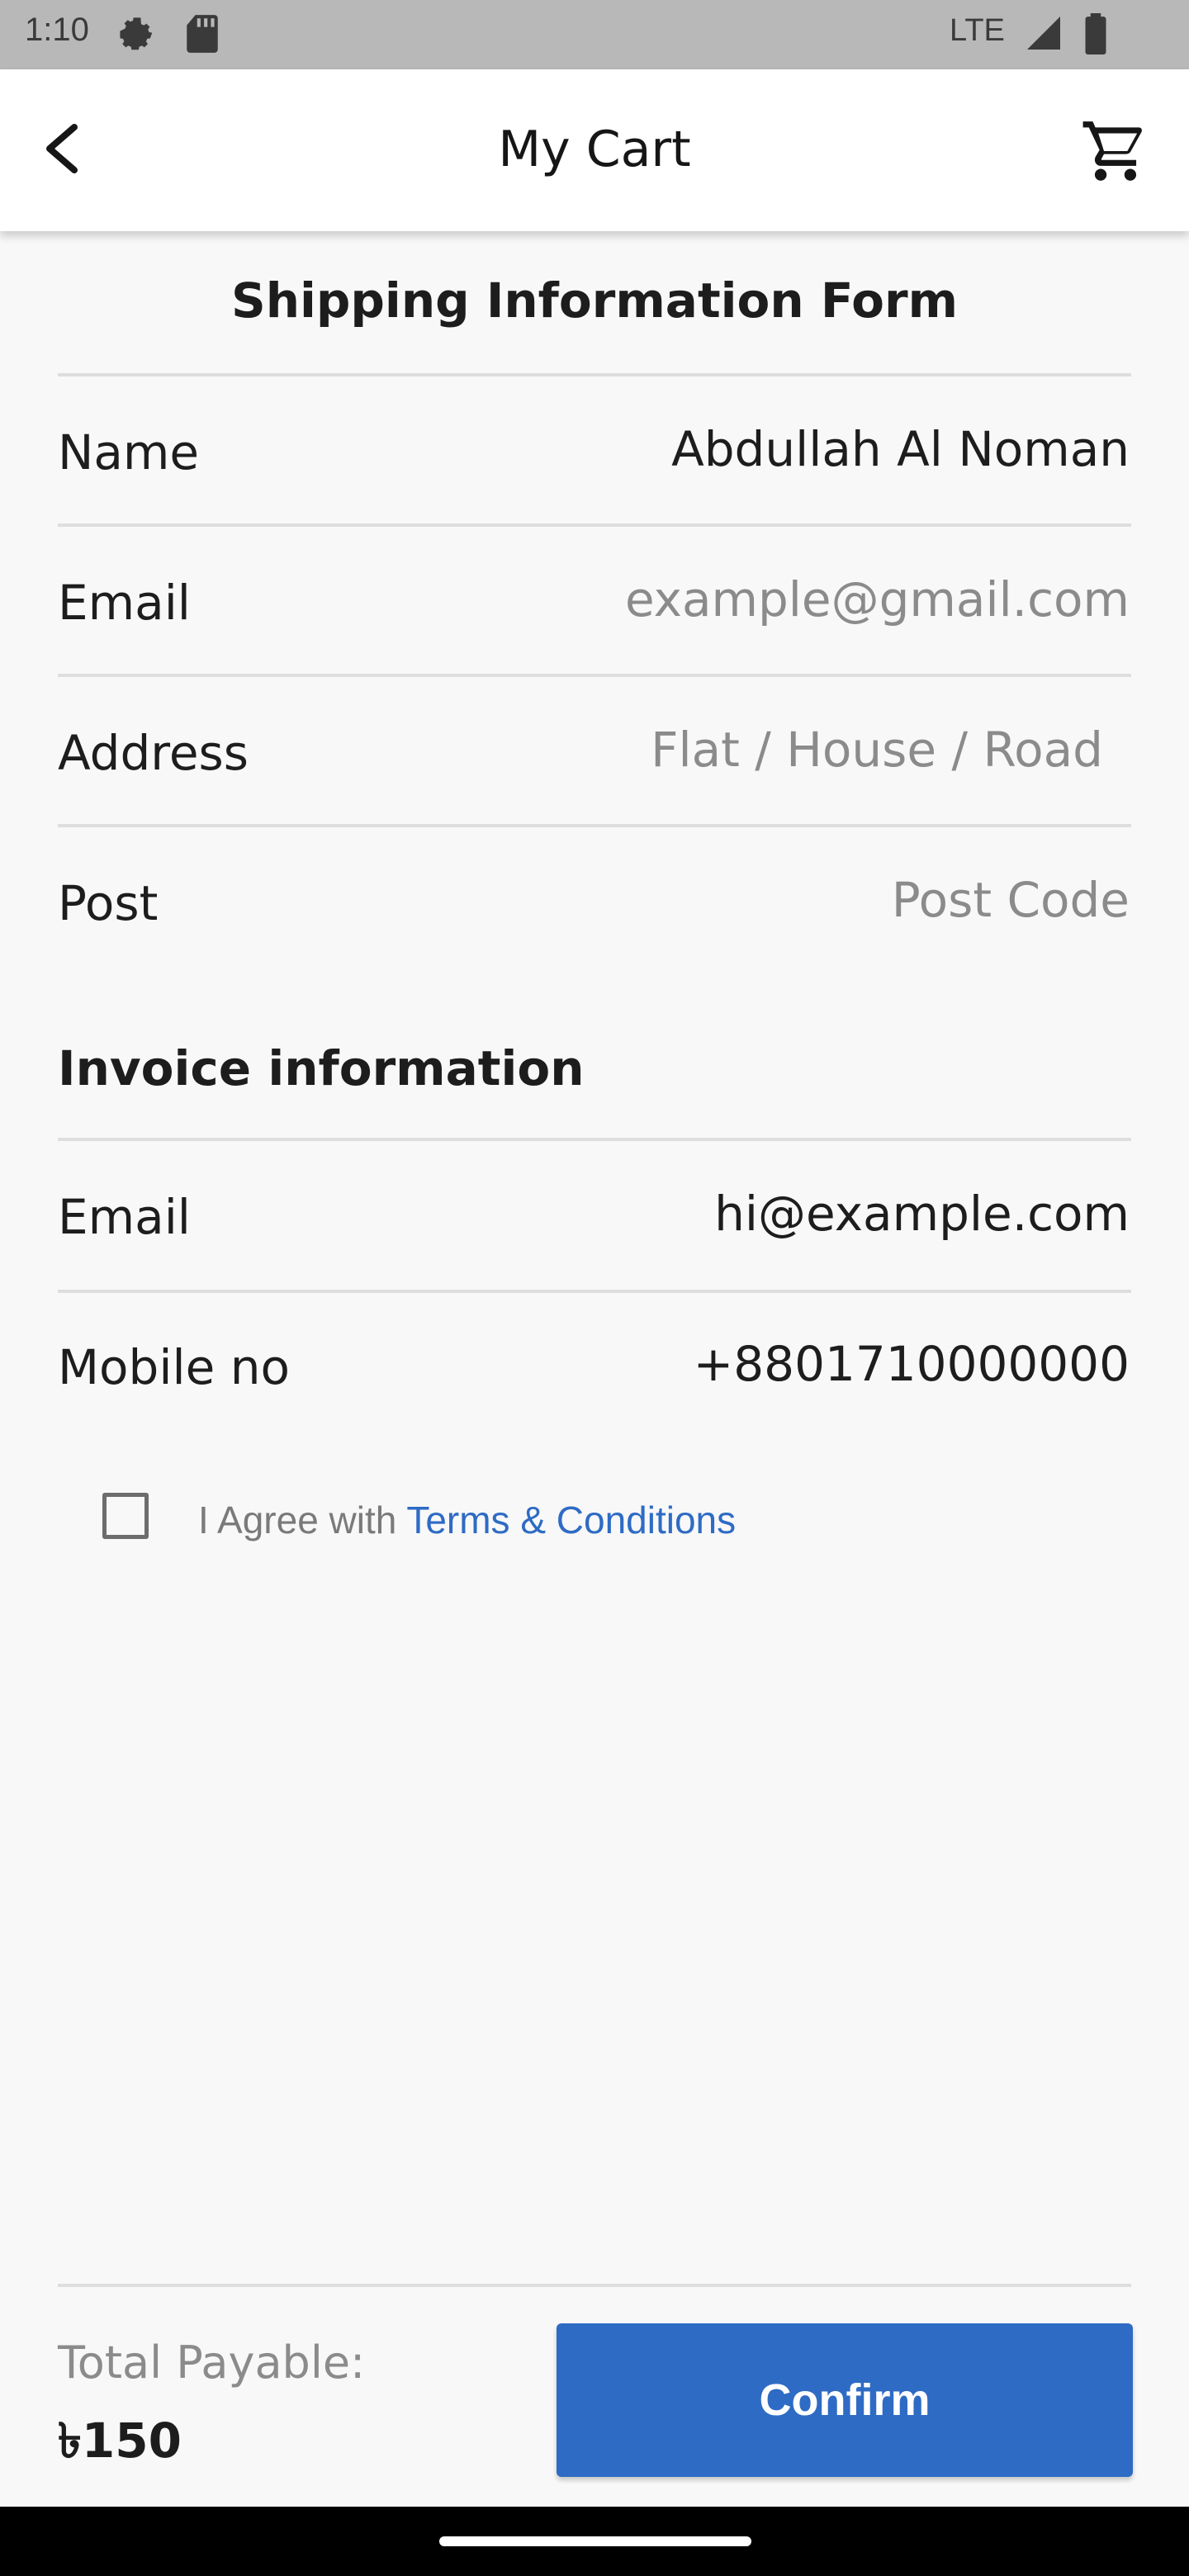 This screenshot has height=2576, width=1189. I want to click on total-value: ৳150, so click(120, 2441).